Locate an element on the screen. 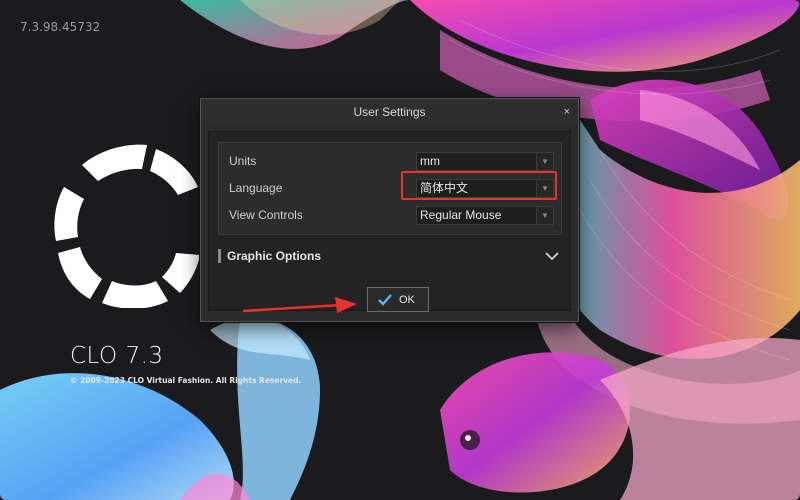 The width and height of the screenshot is (800, 500). view-controls-label: View Controls is located at coordinates (266, 215).